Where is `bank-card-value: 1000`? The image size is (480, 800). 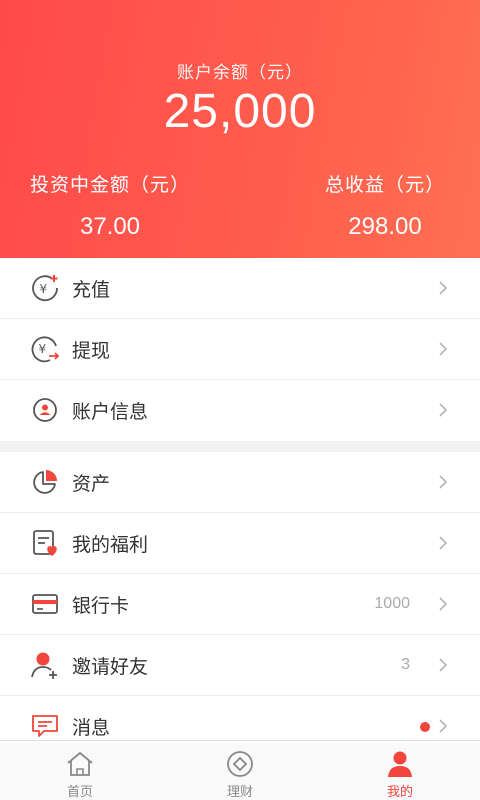
bank-card-value: 1000 is located at coordinates (392, 603).